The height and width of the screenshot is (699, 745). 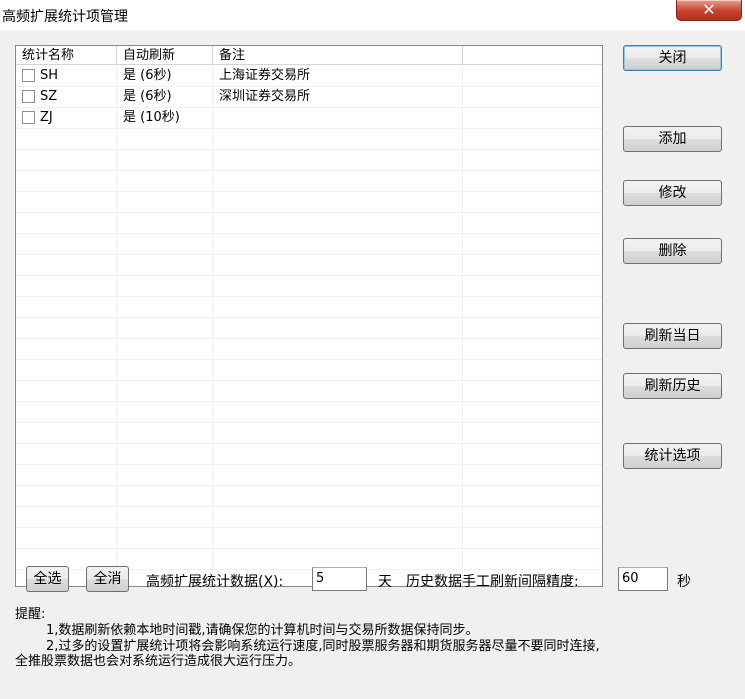 I want to click on column-header-refresh: 自动刷新, so click(x=165, y=55).